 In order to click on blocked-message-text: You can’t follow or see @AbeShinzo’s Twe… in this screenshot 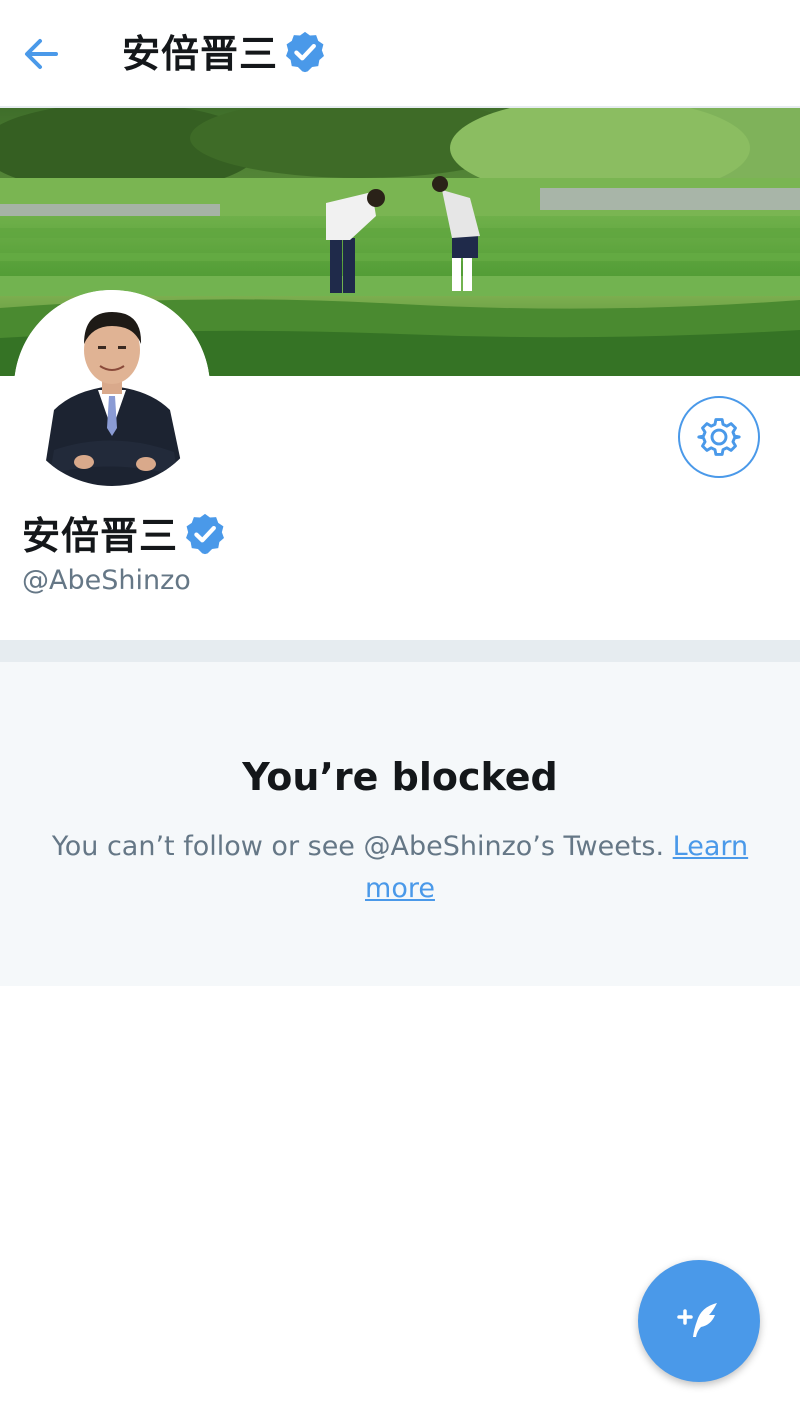, I will do `click(362, 846)`.